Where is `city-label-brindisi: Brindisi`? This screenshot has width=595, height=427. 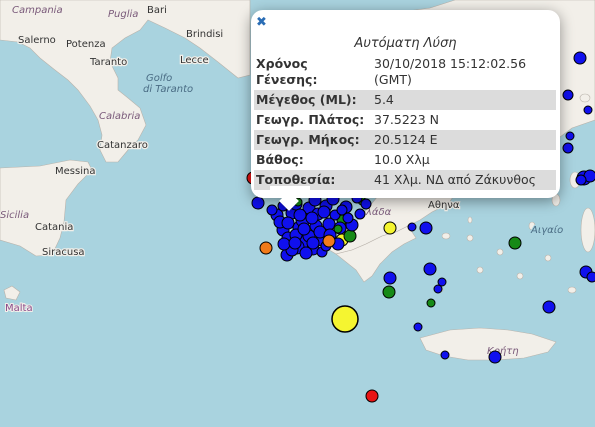 city-label-brindisi: Brindisi is located at coordinates (204, 34).